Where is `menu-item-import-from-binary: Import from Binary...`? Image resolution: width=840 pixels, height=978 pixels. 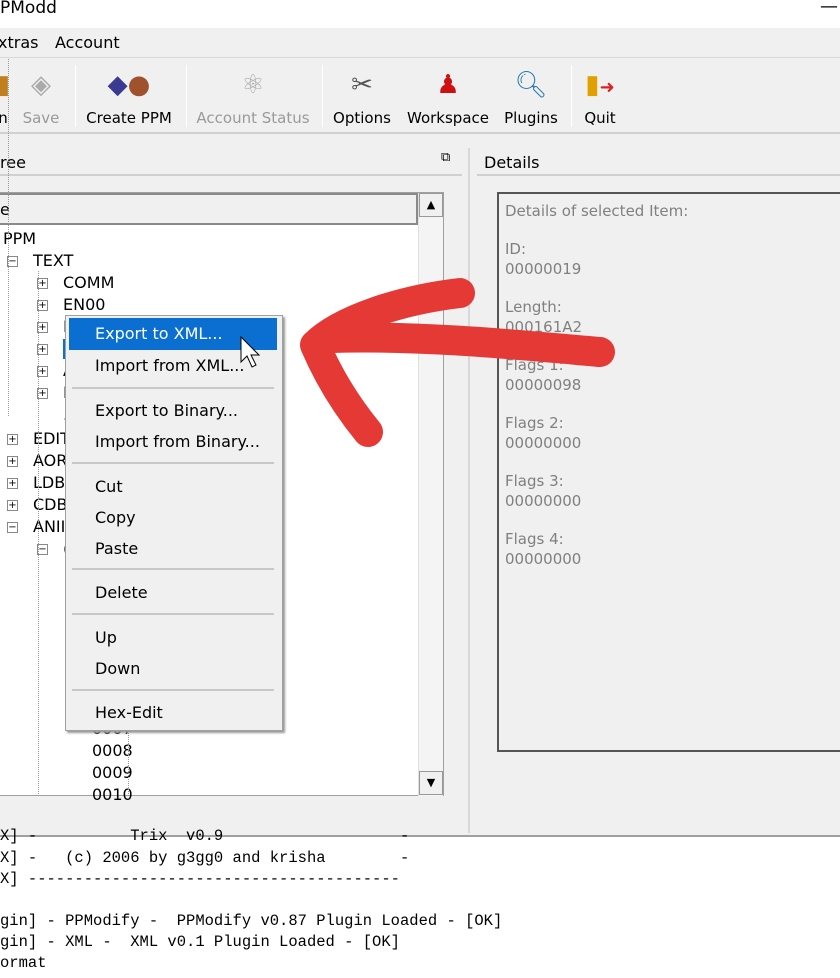 menu-item-import-from-binary: Import from Binary... is located at coordinates (173, 442).